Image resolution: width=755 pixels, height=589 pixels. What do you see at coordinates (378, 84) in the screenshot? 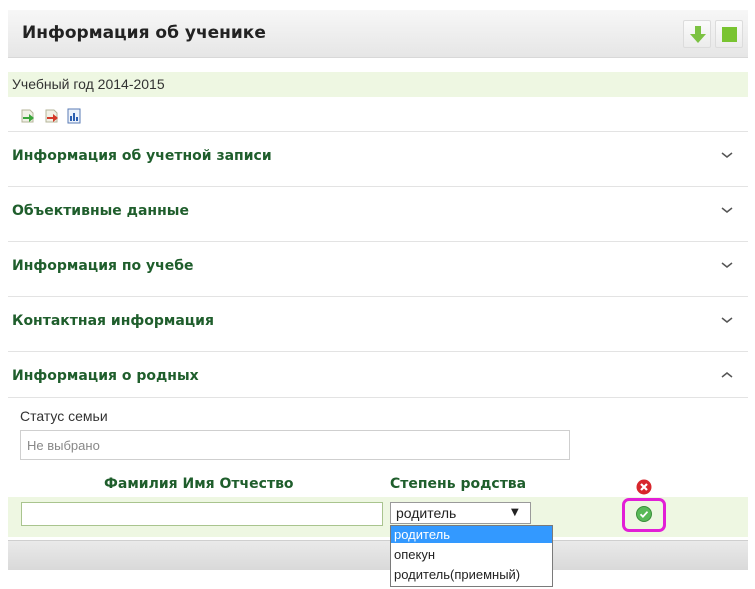
I see `school-year-bar: Учебный год 2014-2015` at bounding box center [378, 84].